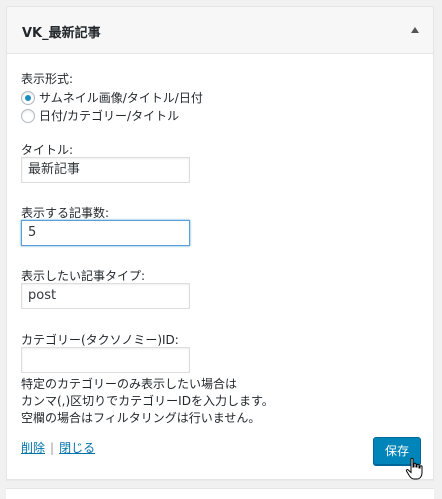 Image resolution: width=442 pixels, height=499 pixels. I want to click on collapse-arrow-icon, so click(415, 30).